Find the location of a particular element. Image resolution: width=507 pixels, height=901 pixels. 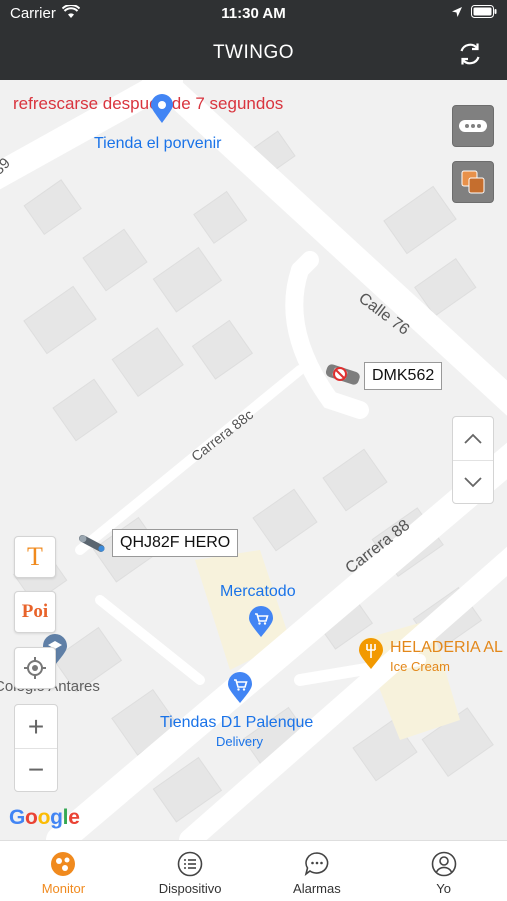

vehicle-tag-dmk562: DMK562 is located at coordinates (403, 376).